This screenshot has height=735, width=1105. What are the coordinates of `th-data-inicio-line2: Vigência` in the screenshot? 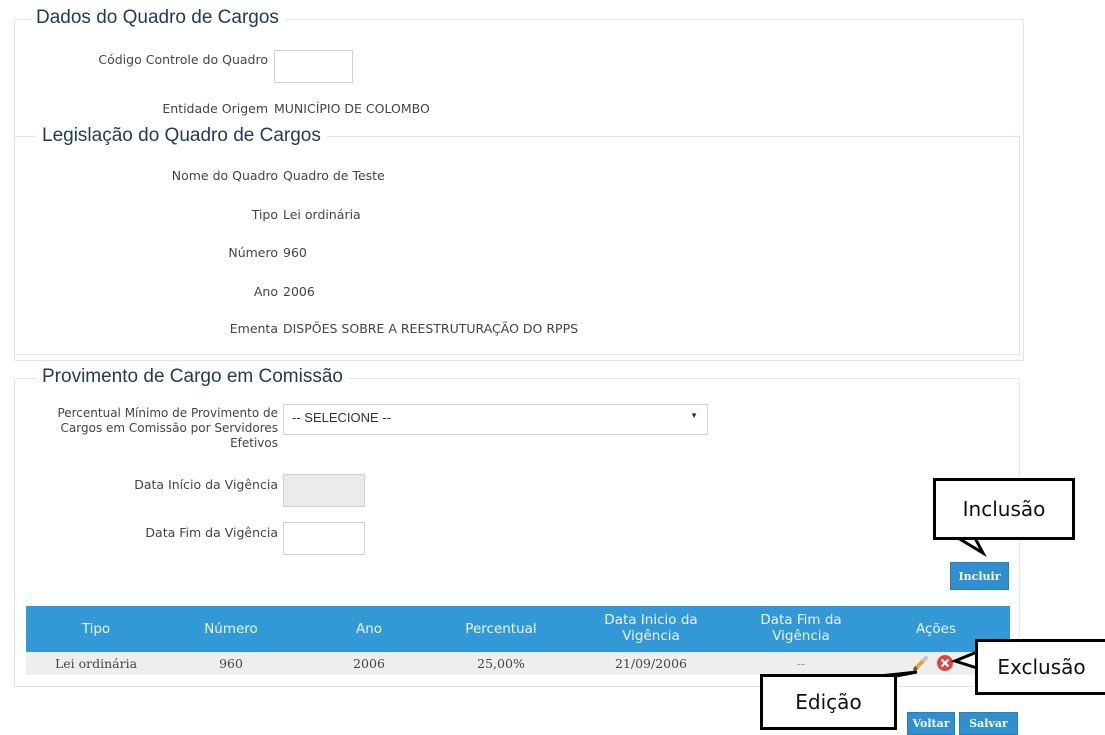 It's located at (651, 636).